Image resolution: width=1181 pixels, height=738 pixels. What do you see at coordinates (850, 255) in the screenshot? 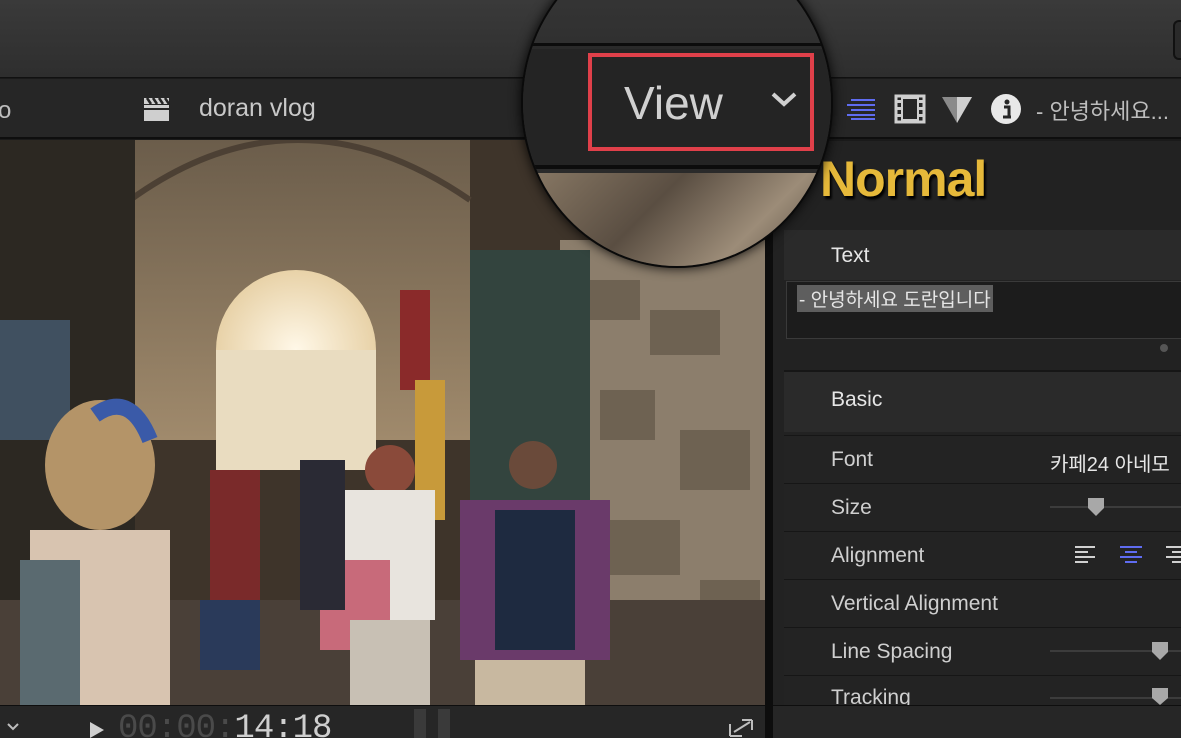
I see `text-section-label: Text` at bounding box center [850, 255].